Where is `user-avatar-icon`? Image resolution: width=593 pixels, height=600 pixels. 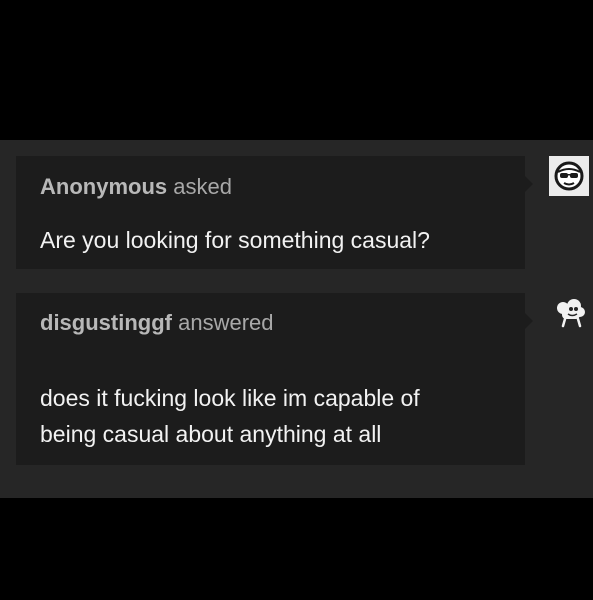
user-avatar-icon is located at coordinates (571, 313).